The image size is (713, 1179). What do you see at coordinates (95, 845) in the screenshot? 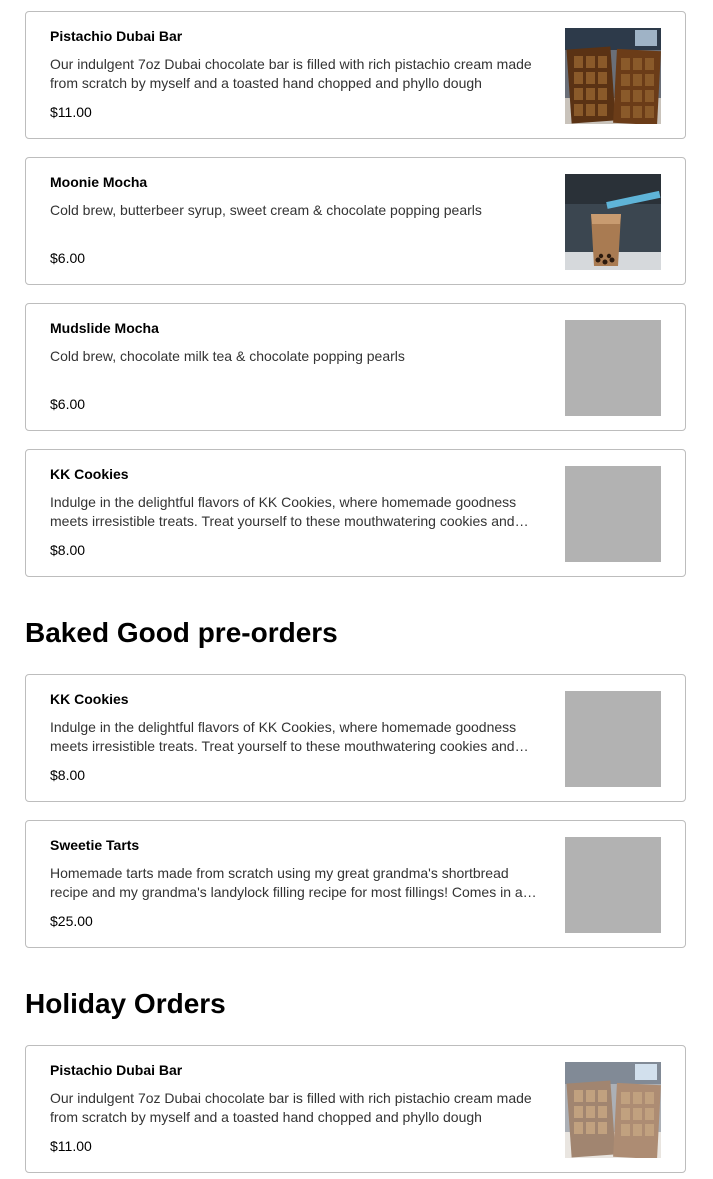
I see `item-name: Sweetie Tarts` at bounding box center [95, 845].